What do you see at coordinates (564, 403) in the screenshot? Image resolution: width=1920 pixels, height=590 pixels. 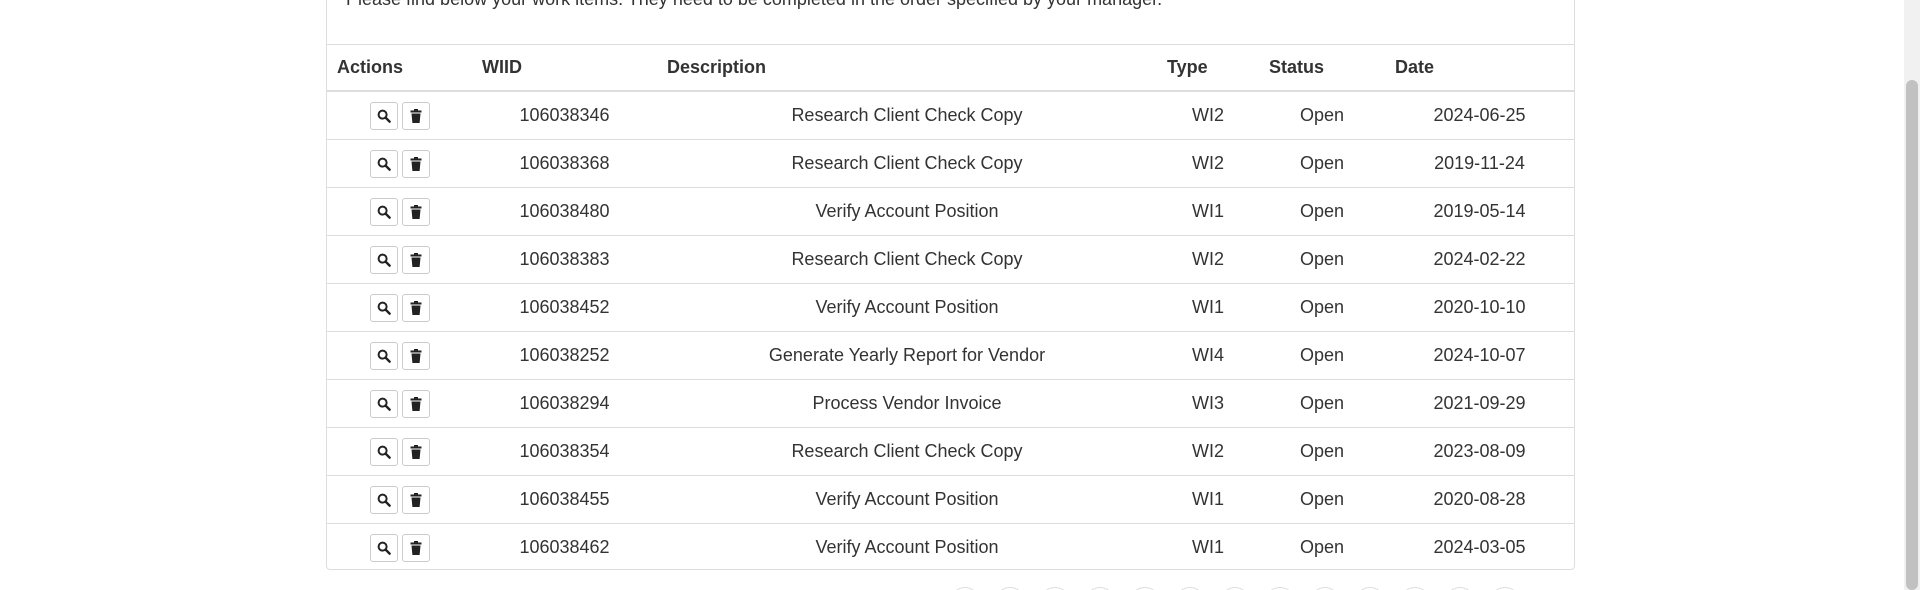 I see `wiid-cell: 106038294` at bounding box center [564, 403].